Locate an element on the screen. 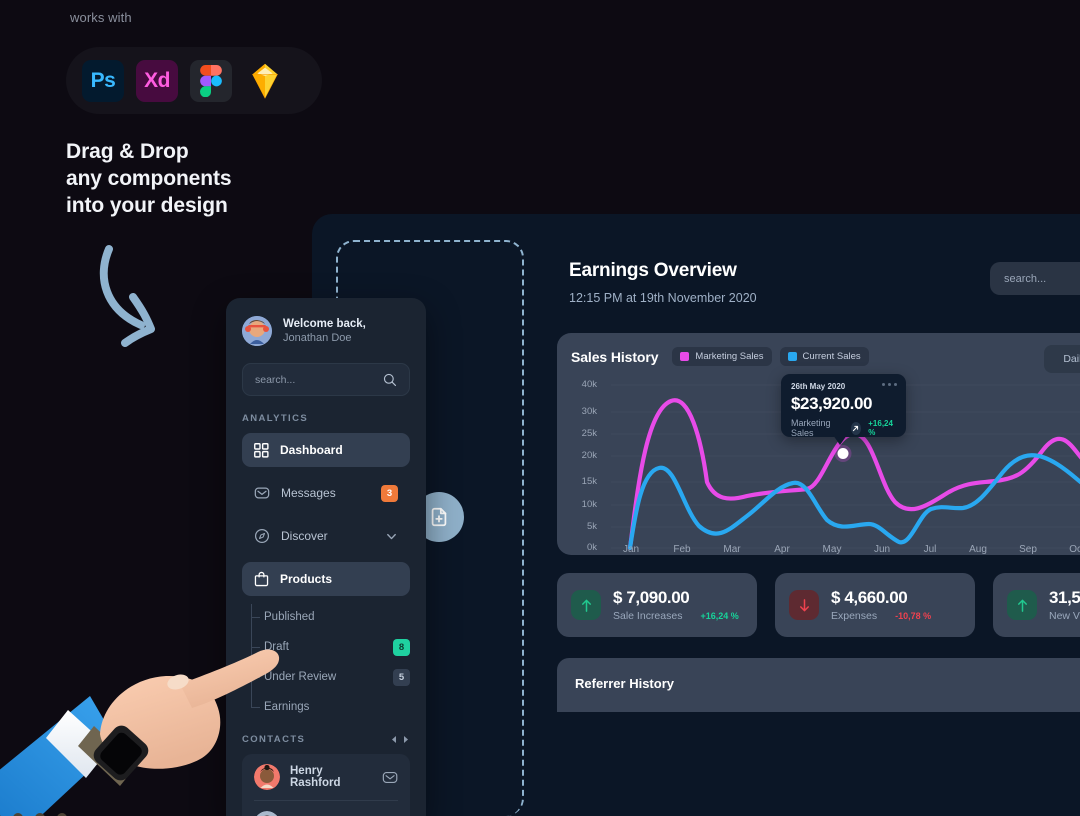 The height and width of the screenshot is (816, 1080). sidebar-item-discover: Discover is located at coordinates (326, 536).